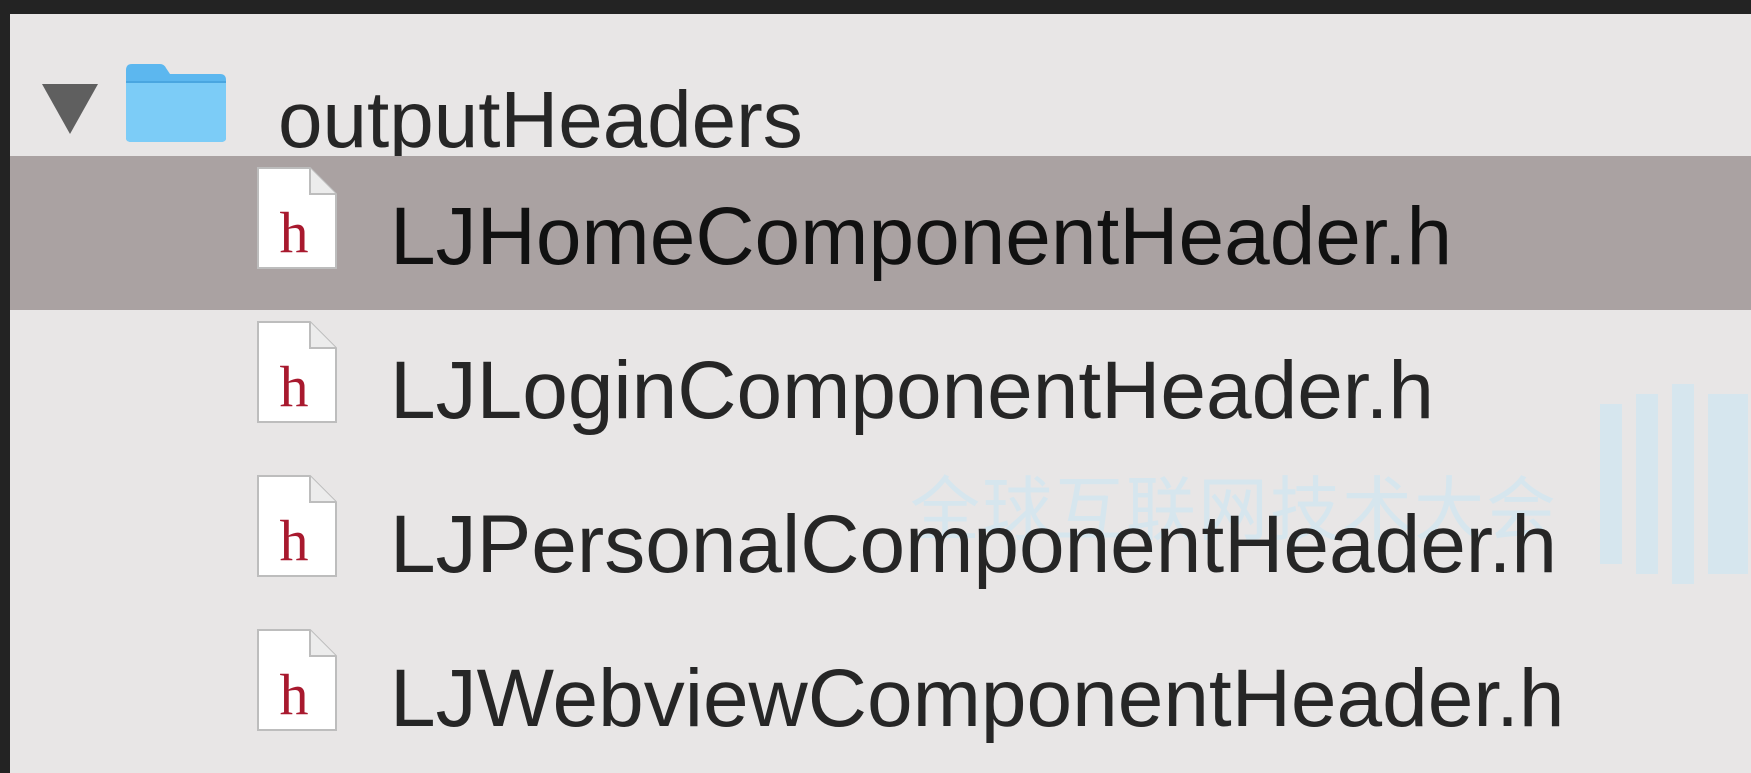 This screenshot has width=1751, height=773. What do you see at coordinates (540, 119) in the screenshot?
I see `folder-name: outputHeaders` at bounding box center [540, 119].